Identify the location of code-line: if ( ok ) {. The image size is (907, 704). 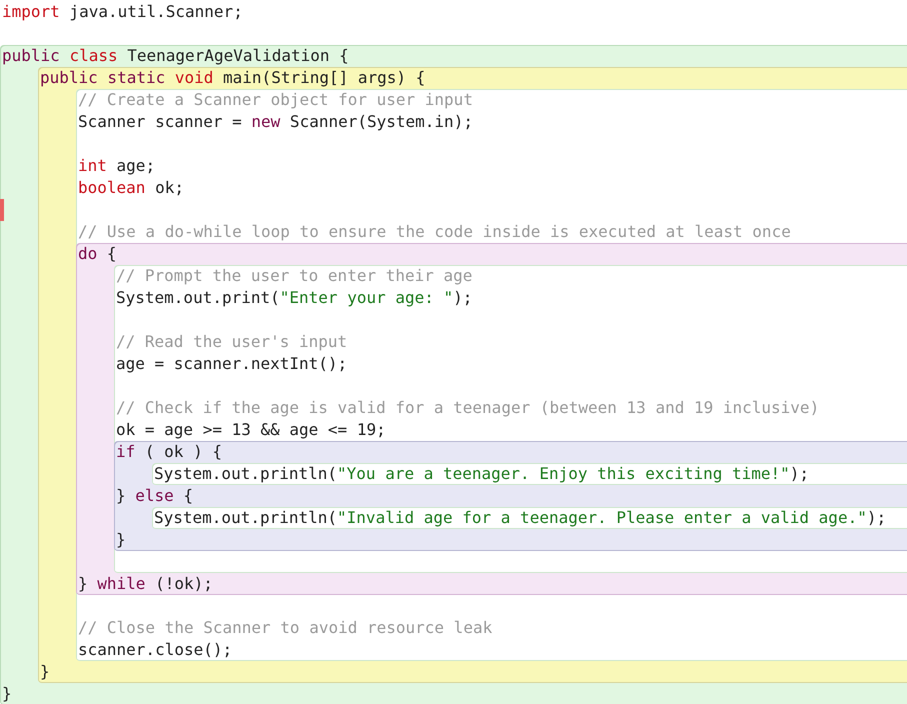
(168, 452).